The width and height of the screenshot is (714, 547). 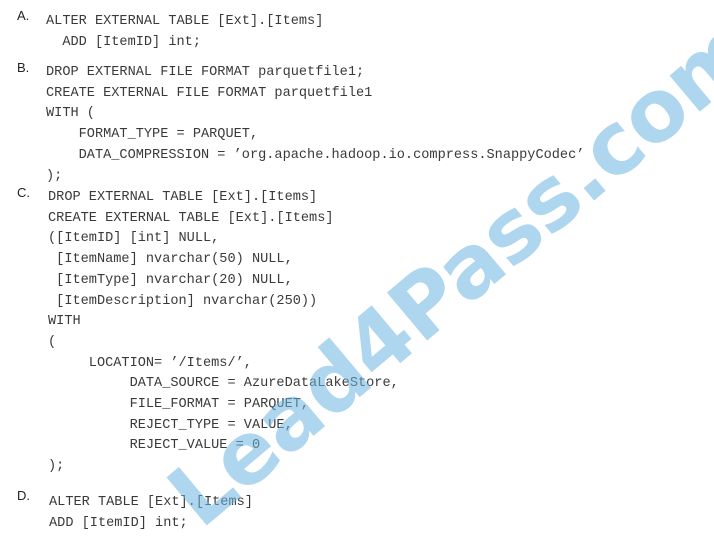 What do you see at coordinates (23, 67) in the screenshot?
I see `option-letter: B.` at bounding box center [23, 67].